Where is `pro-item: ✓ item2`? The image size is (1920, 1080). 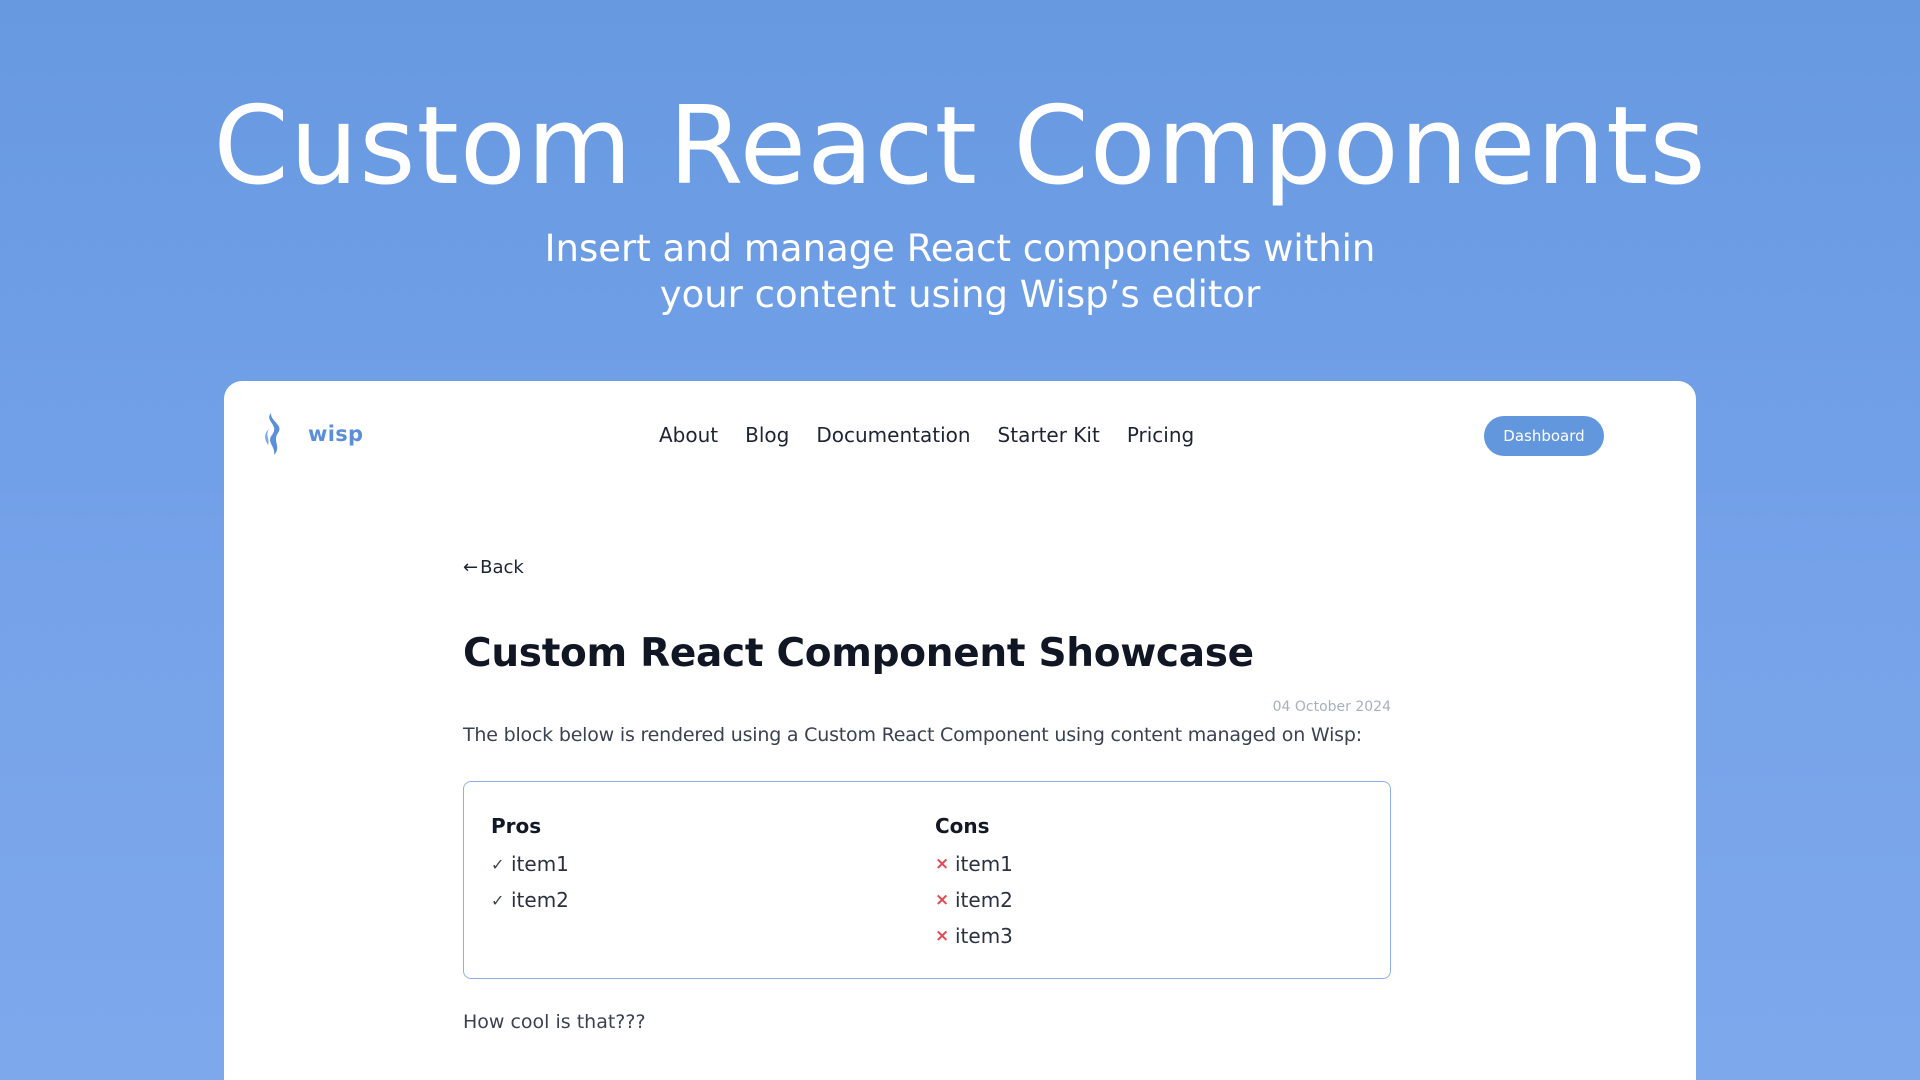
pro-item: ✓ item2 is located at coordinates (530, 900).